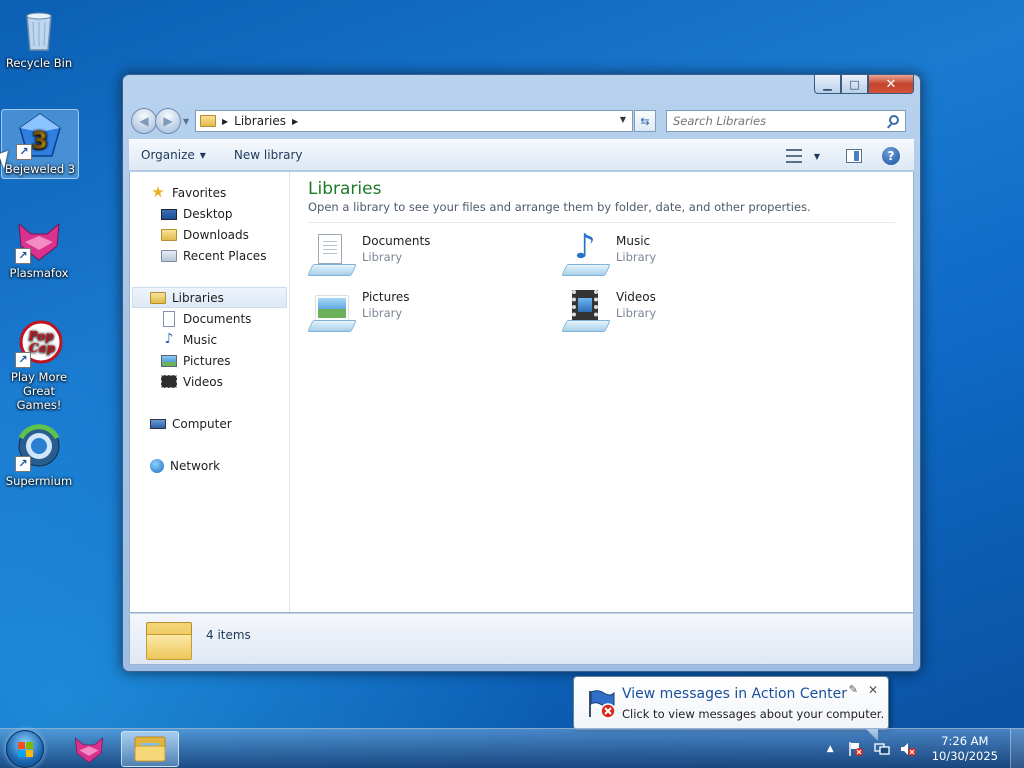  Describe the element at coordinates (202, 155) in the screenshot. I see `chevron-down-icon: ▼` at that location.